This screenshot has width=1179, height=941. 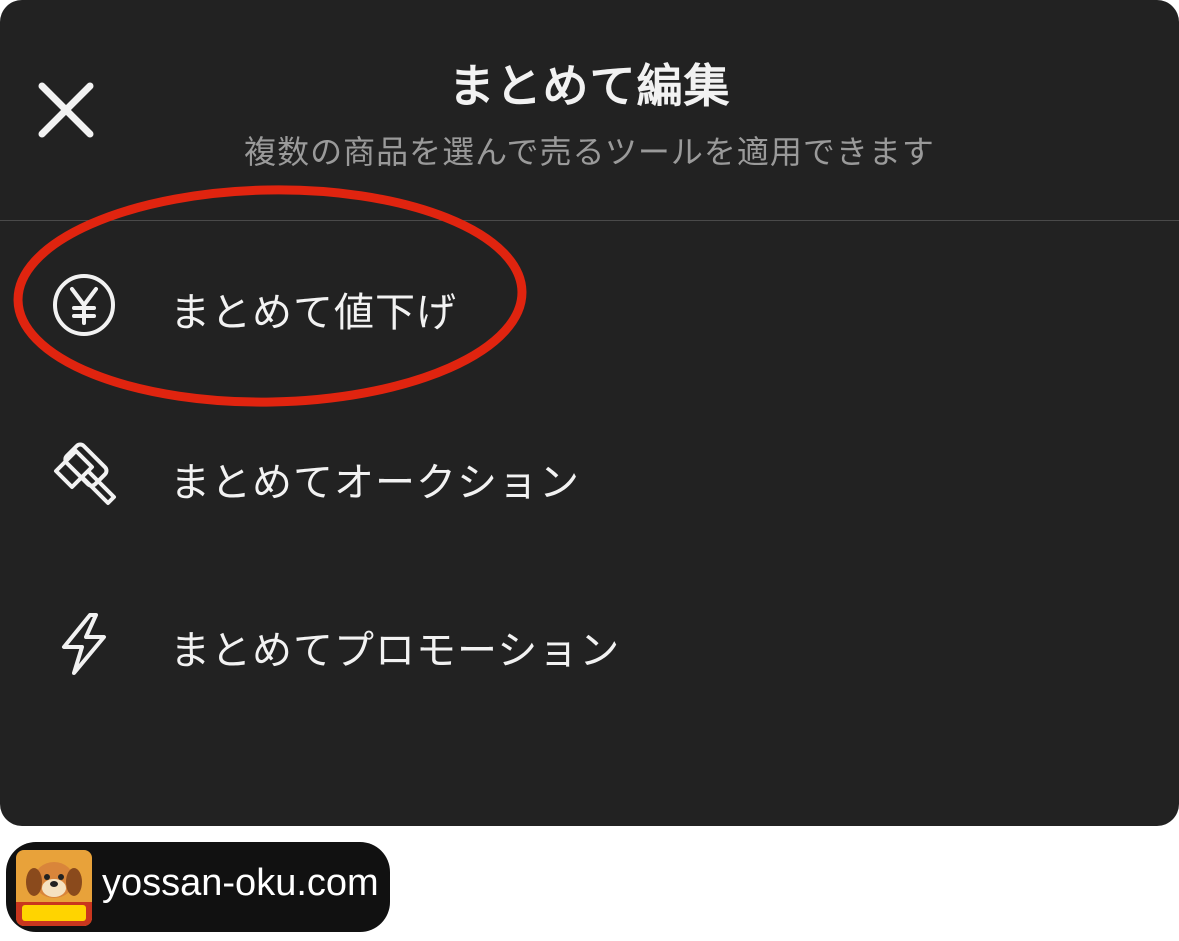 What do you see at coordinates (589, 86) in the screenshot?
I see `sheet-title: まとめて編集` at bounding box center [589, 86].